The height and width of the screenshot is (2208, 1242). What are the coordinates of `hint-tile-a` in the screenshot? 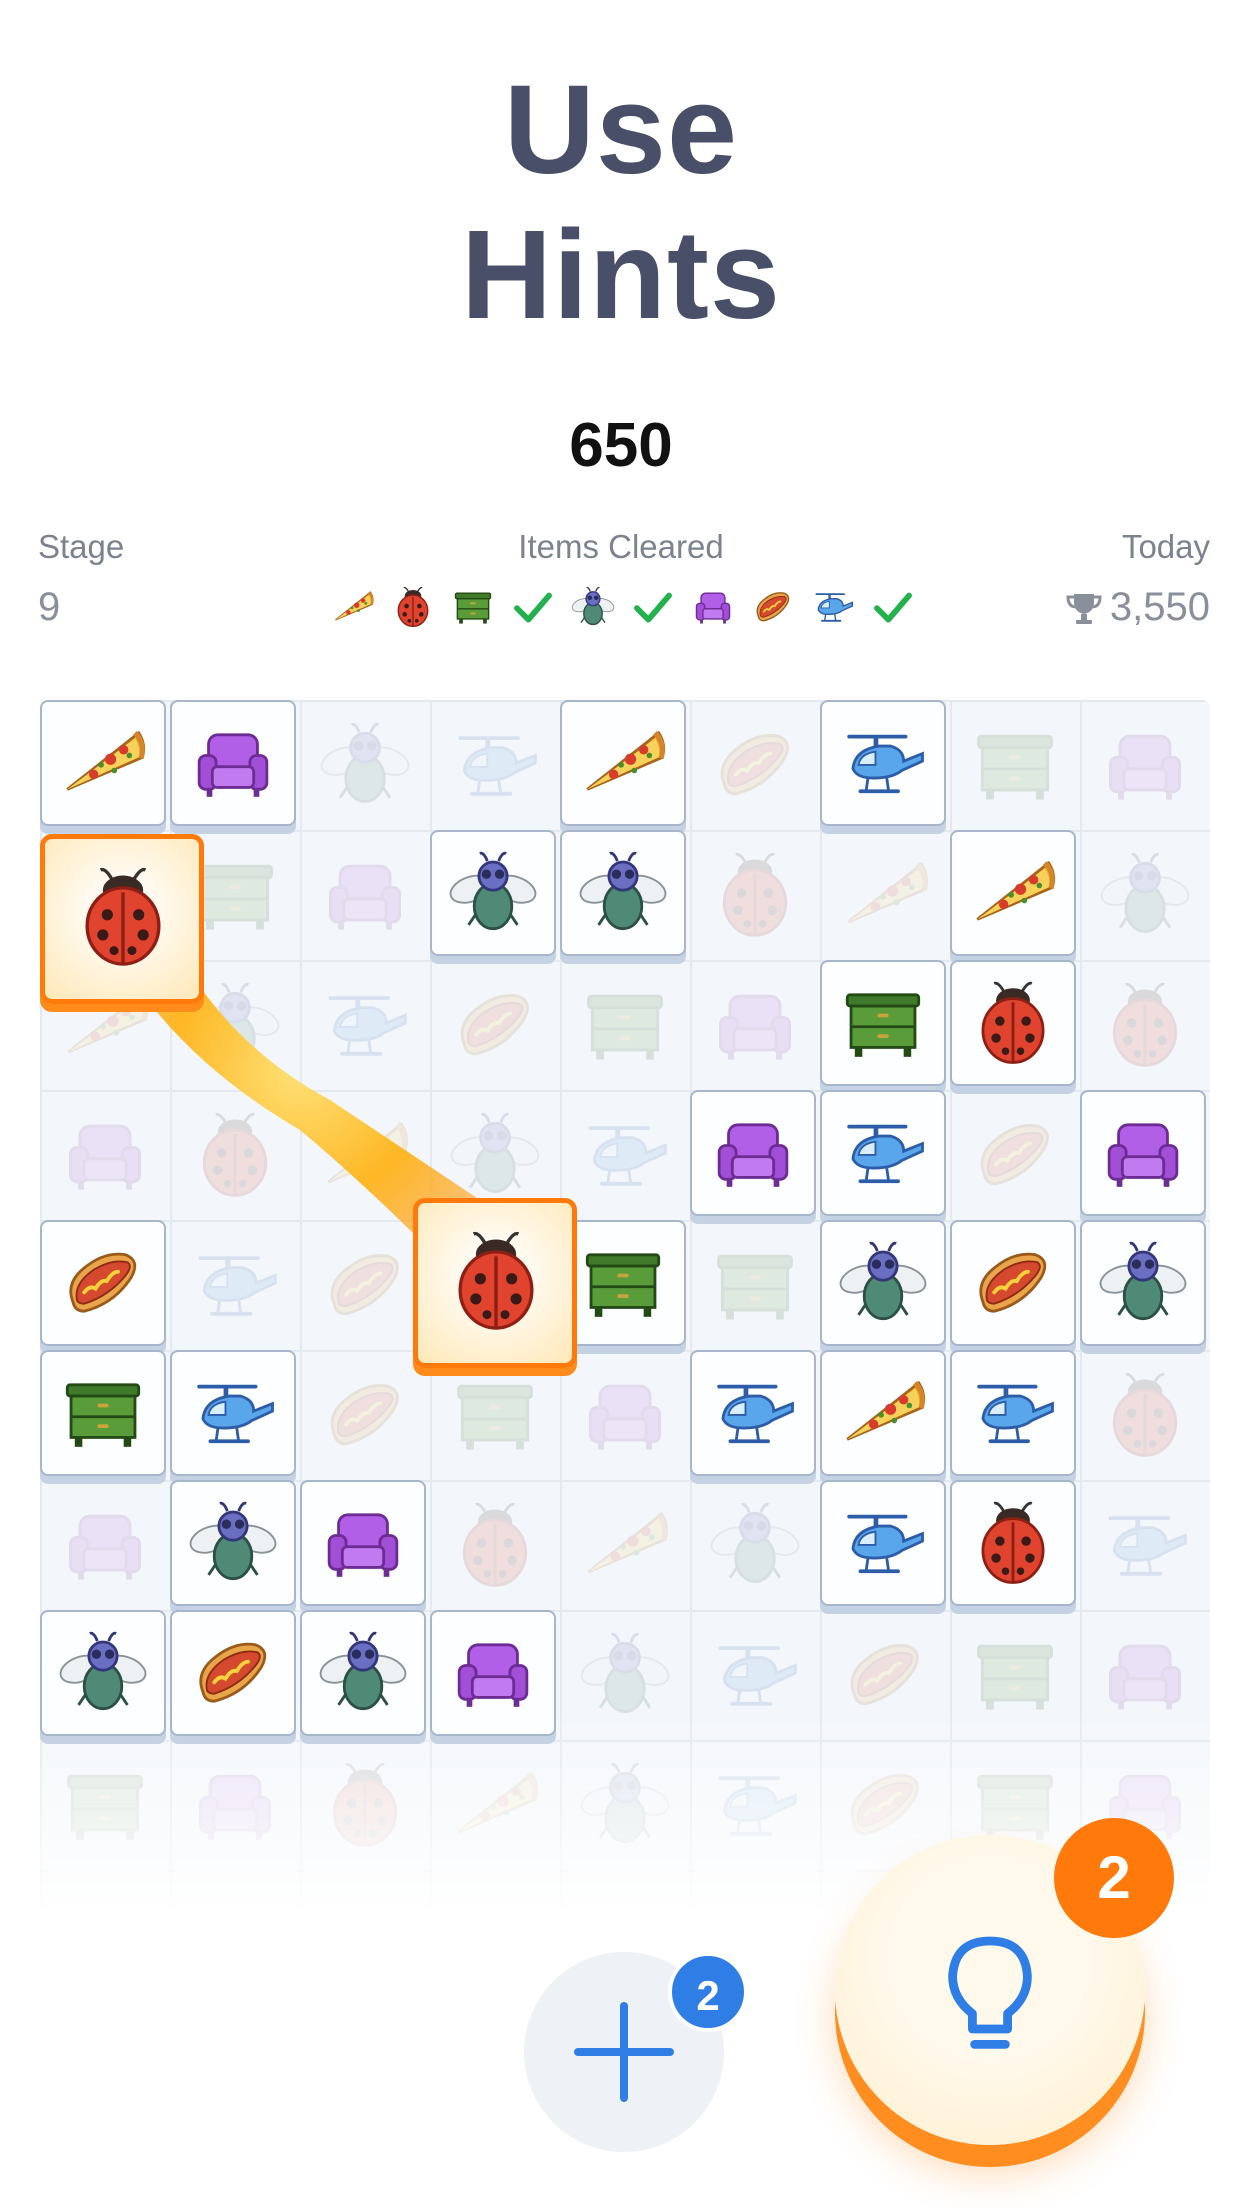 It's located at (122, 919).